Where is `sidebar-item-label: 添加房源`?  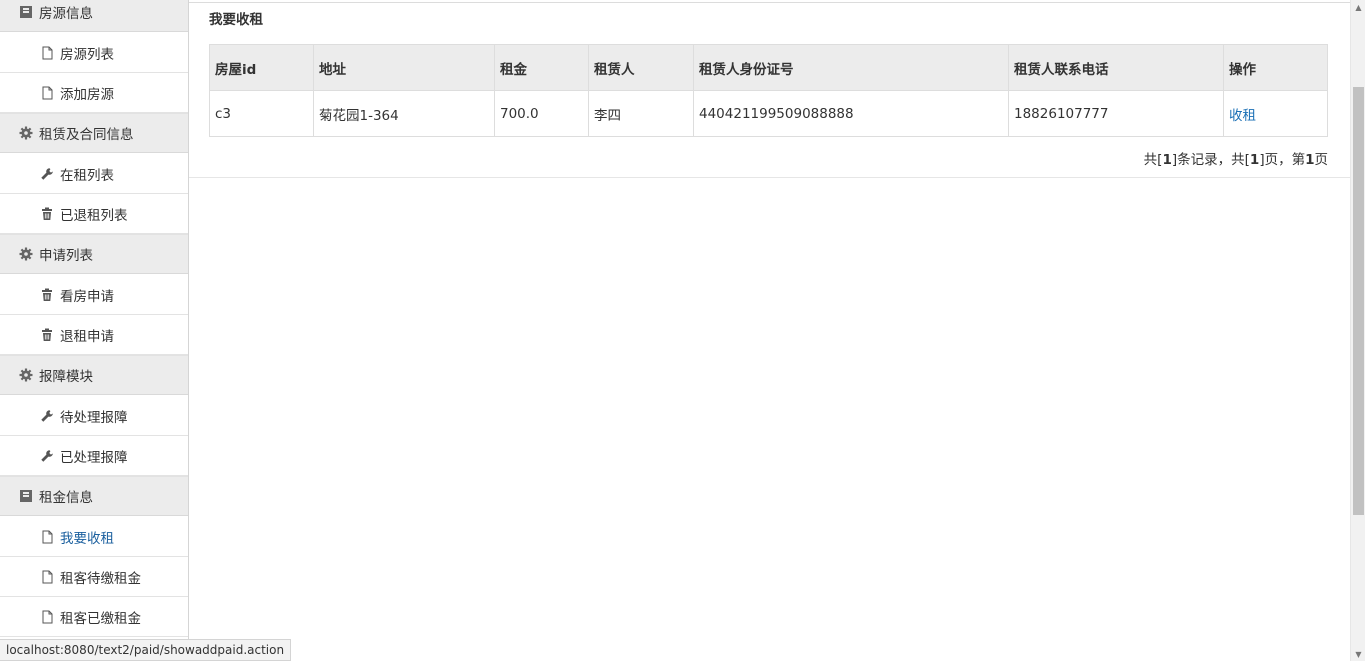
sidebar-item-label: 添加房源 is located at coordinates (87, 94).